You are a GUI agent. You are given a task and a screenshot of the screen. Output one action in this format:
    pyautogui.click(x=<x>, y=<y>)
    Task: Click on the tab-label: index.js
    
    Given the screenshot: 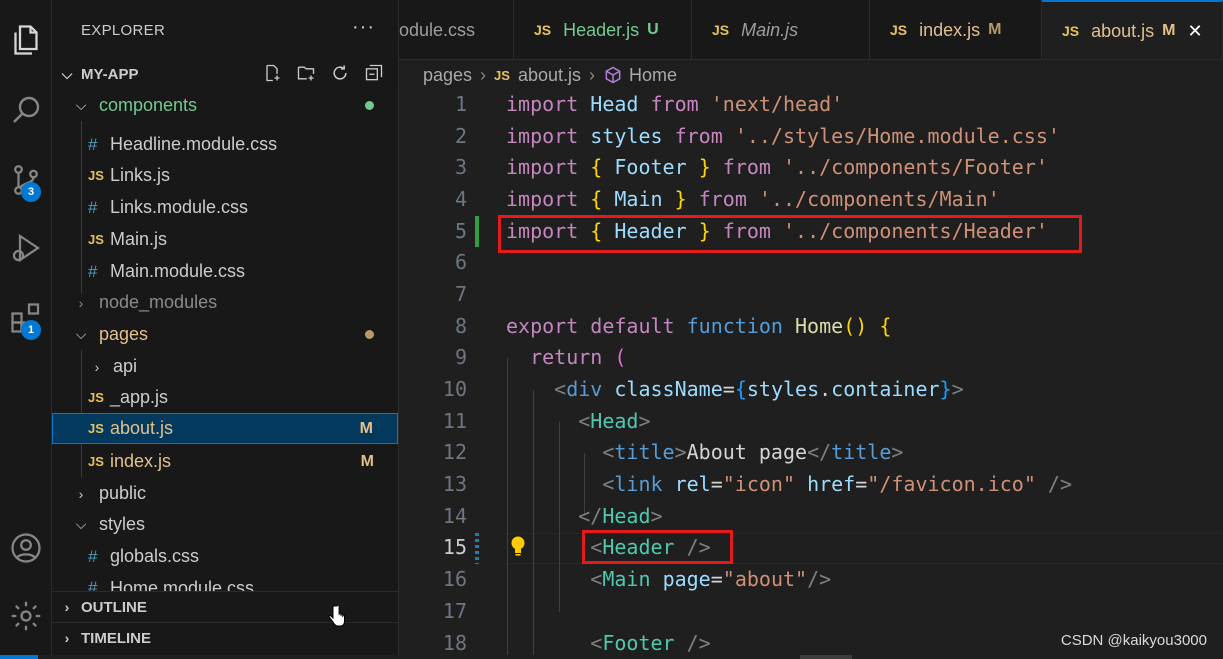 What is the action you would take?
    pyautogui.click(x=950, y=29)
    